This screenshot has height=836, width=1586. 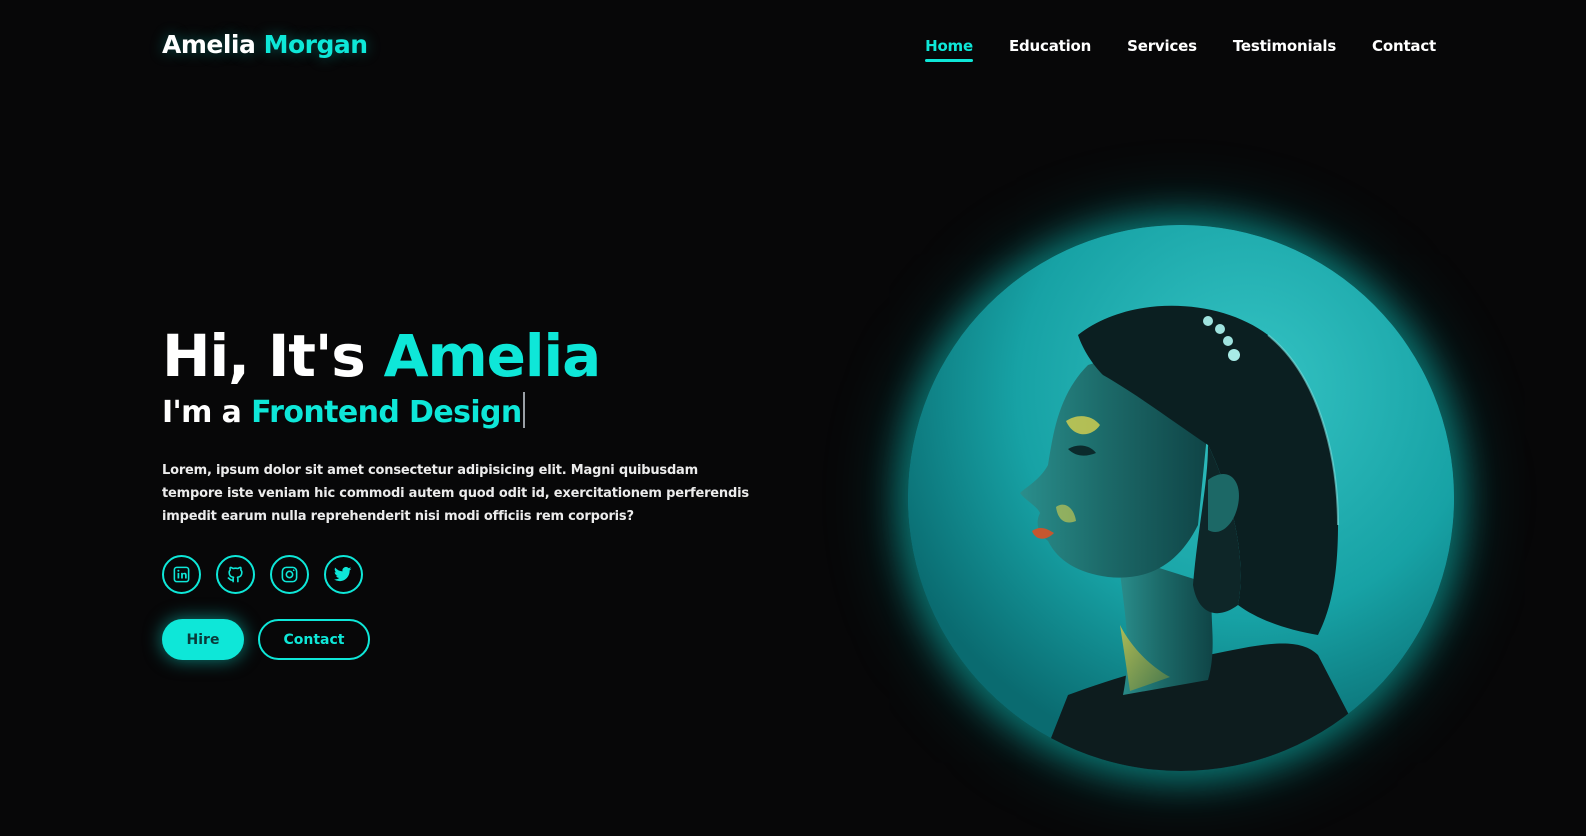 I want to click on social-links, so click(x=472, y=574).